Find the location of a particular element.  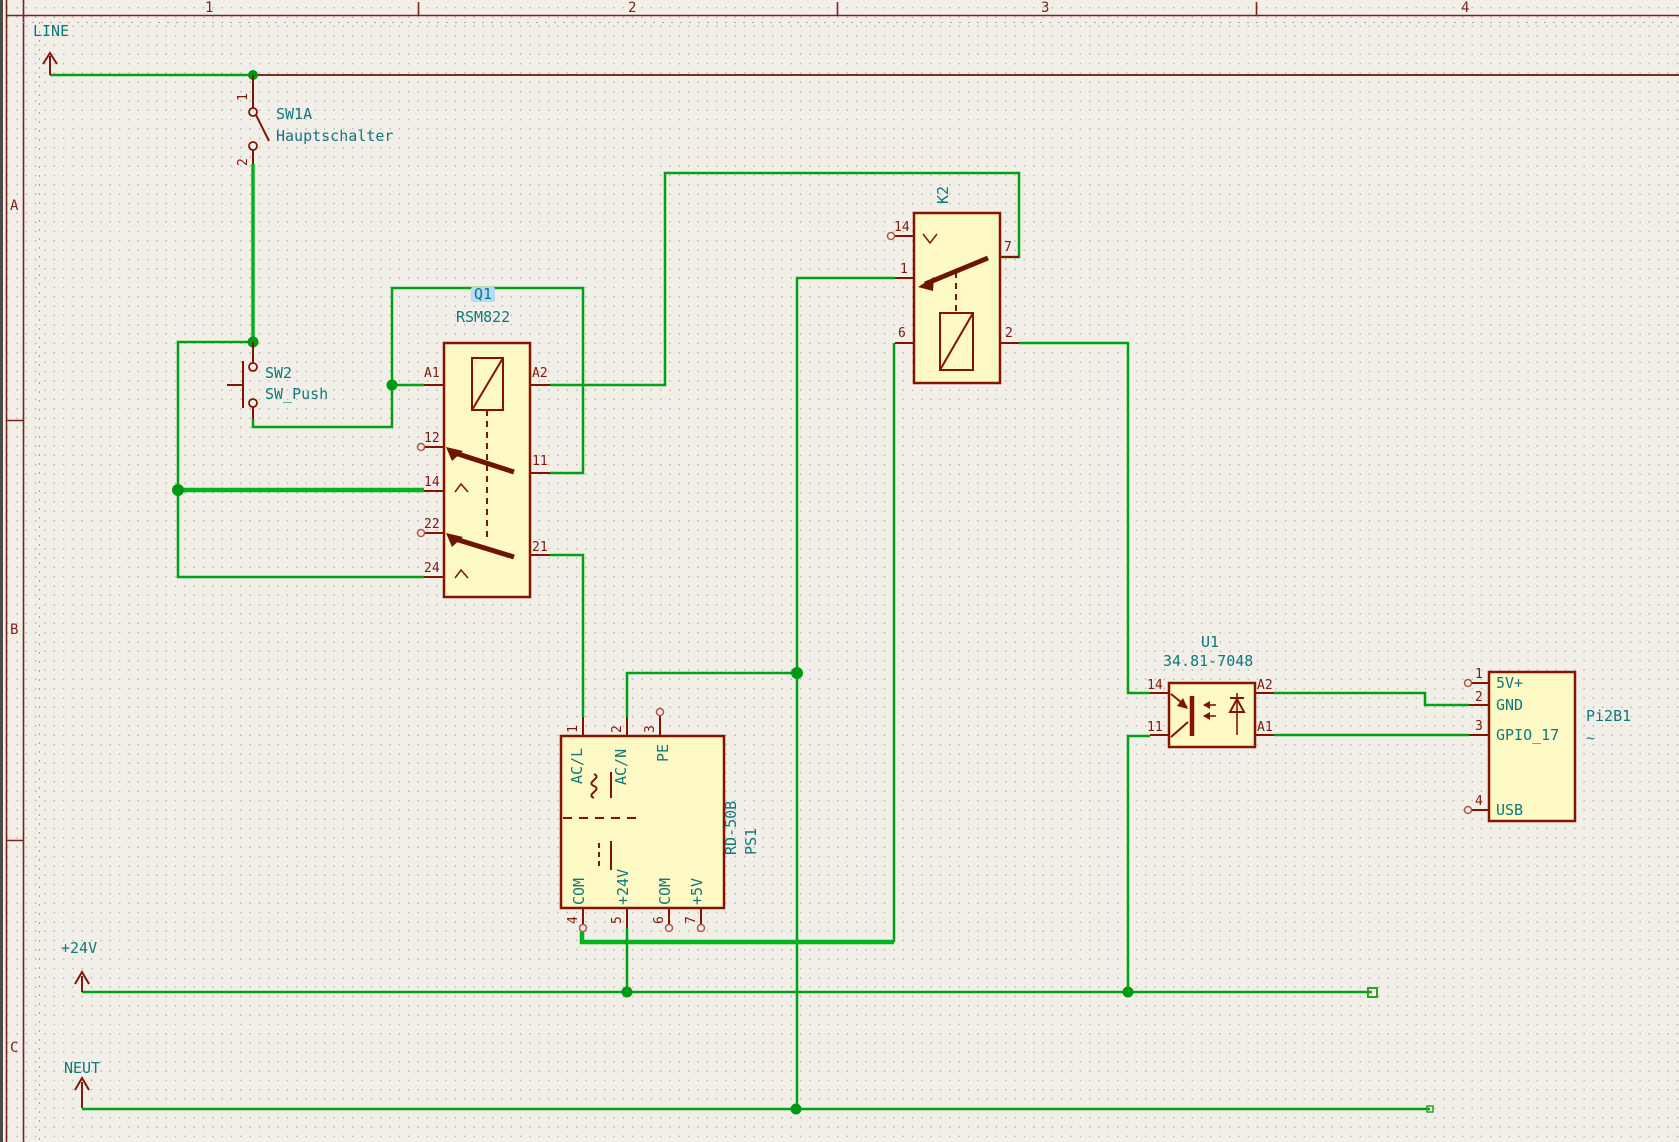

q1-pin-24: 24 is located at coordinates (432, 568).